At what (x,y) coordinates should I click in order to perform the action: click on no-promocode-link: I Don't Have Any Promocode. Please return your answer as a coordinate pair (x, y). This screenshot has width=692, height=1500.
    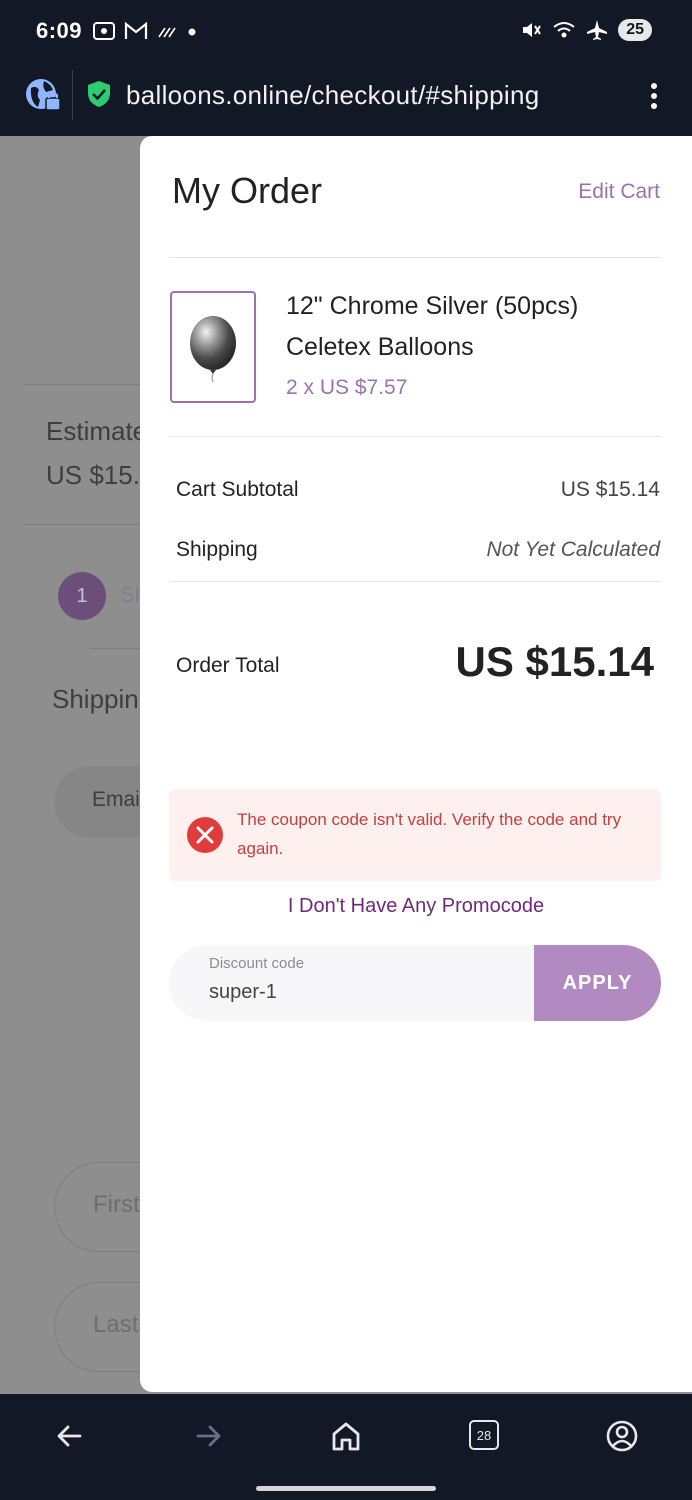
    Looking at the image, I should click on (416, 906).